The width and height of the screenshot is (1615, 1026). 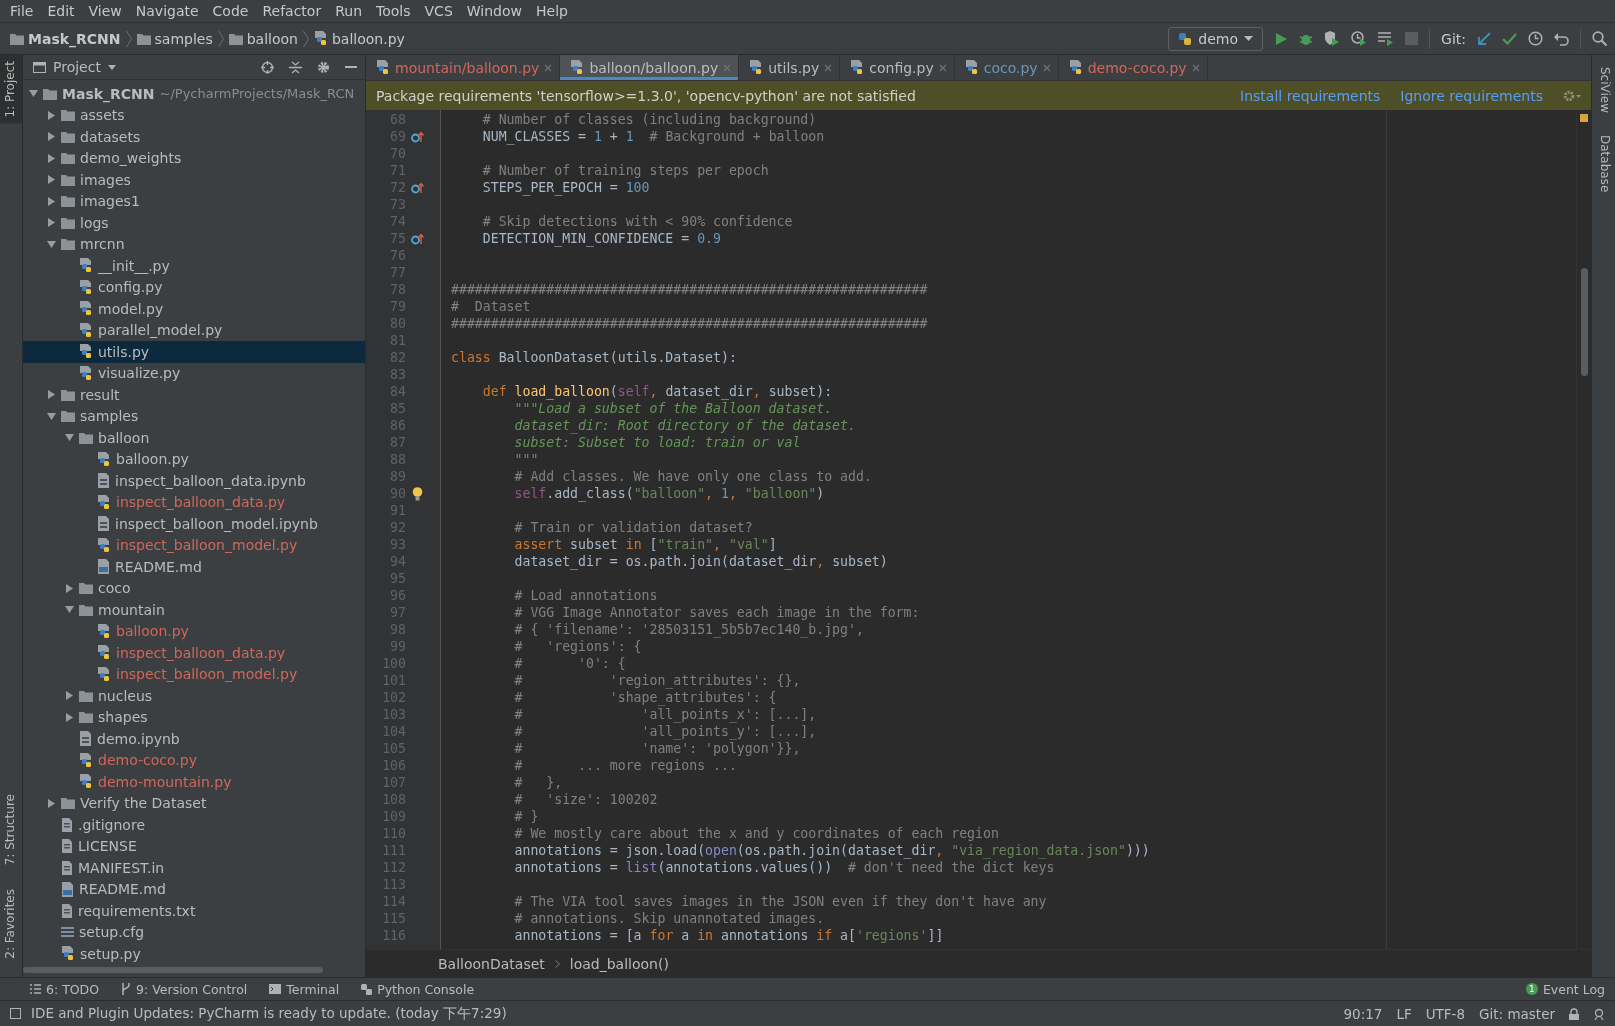 I want to click on search-icon, so click(x=1599, y=38).